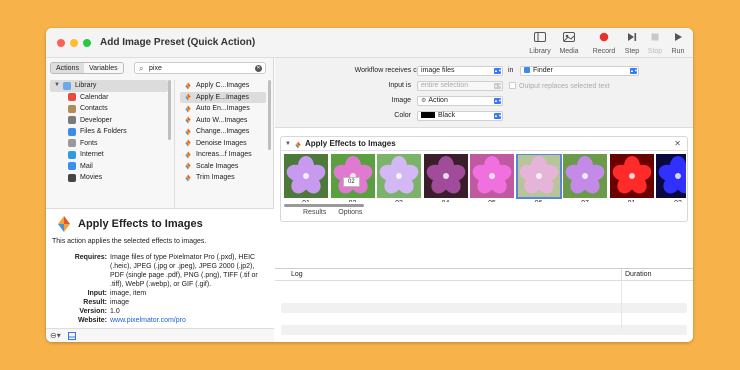 This screenshot has width=740, height=370. I want to click on sidebar-item-movies: Movies, so click(109, 178).